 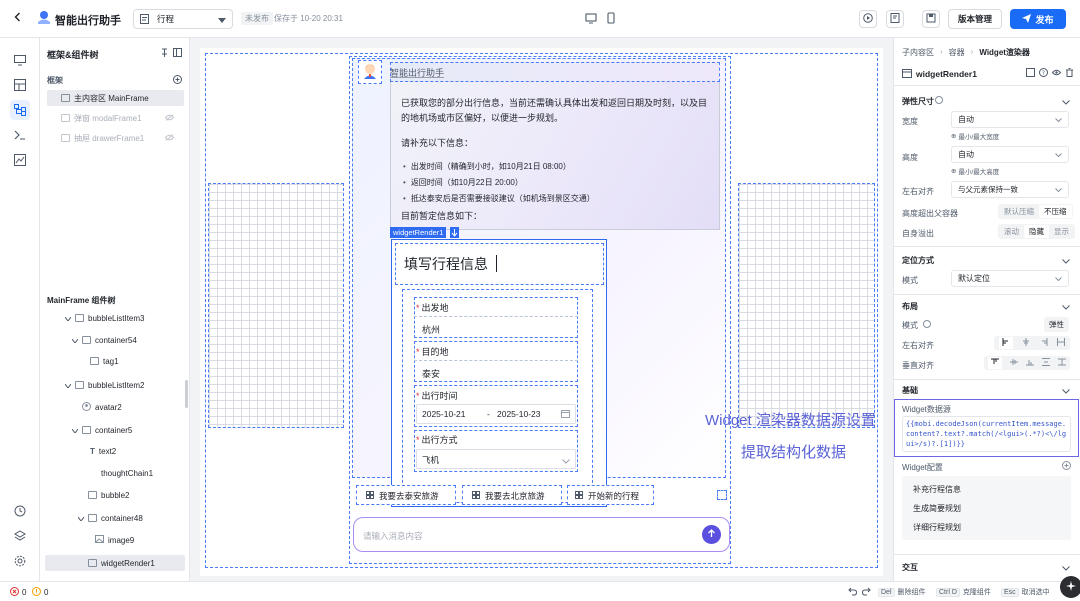 What do you see at coordinates (966, 52) in the screenshot?
I see `breadcrumb: 子内容区 › 容器 › Widget渲染器` at bounding box center [966, 52].